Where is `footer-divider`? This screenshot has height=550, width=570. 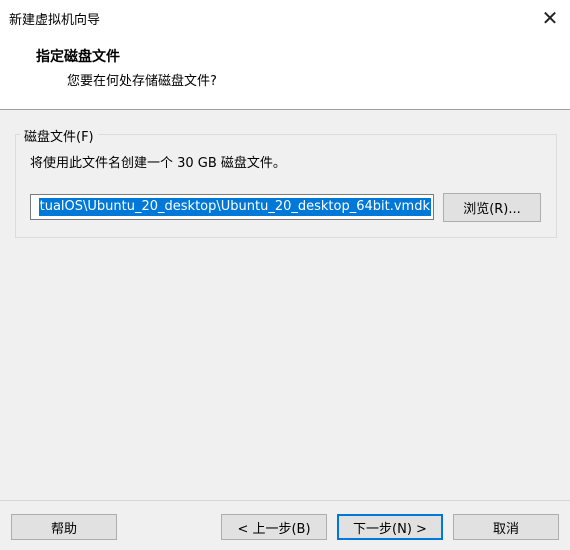 footer-divider is located at coordinates (285, 500).